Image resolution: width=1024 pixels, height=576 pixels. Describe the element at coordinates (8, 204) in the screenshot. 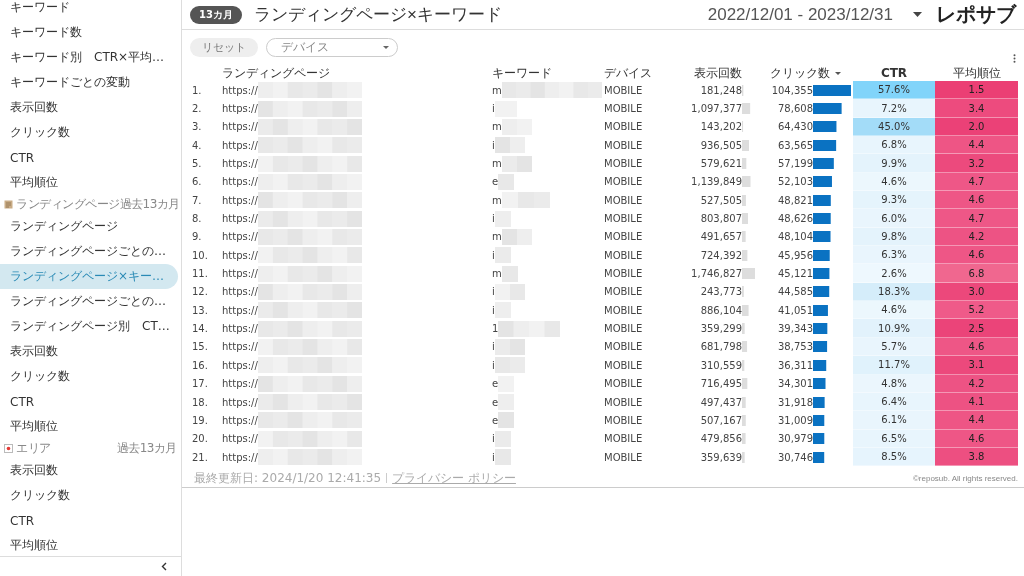

I see `document-icon` at that location.